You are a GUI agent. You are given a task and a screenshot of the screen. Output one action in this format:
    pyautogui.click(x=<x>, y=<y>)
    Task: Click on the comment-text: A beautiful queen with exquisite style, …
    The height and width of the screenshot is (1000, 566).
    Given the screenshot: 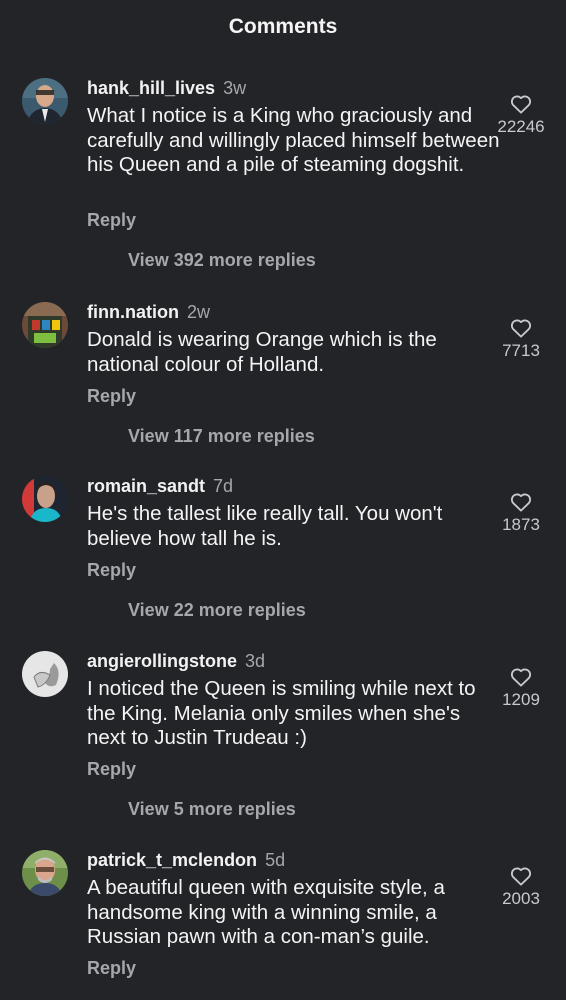 What is the action you would take?
    pyautogui.click(x=266, y=912)
    